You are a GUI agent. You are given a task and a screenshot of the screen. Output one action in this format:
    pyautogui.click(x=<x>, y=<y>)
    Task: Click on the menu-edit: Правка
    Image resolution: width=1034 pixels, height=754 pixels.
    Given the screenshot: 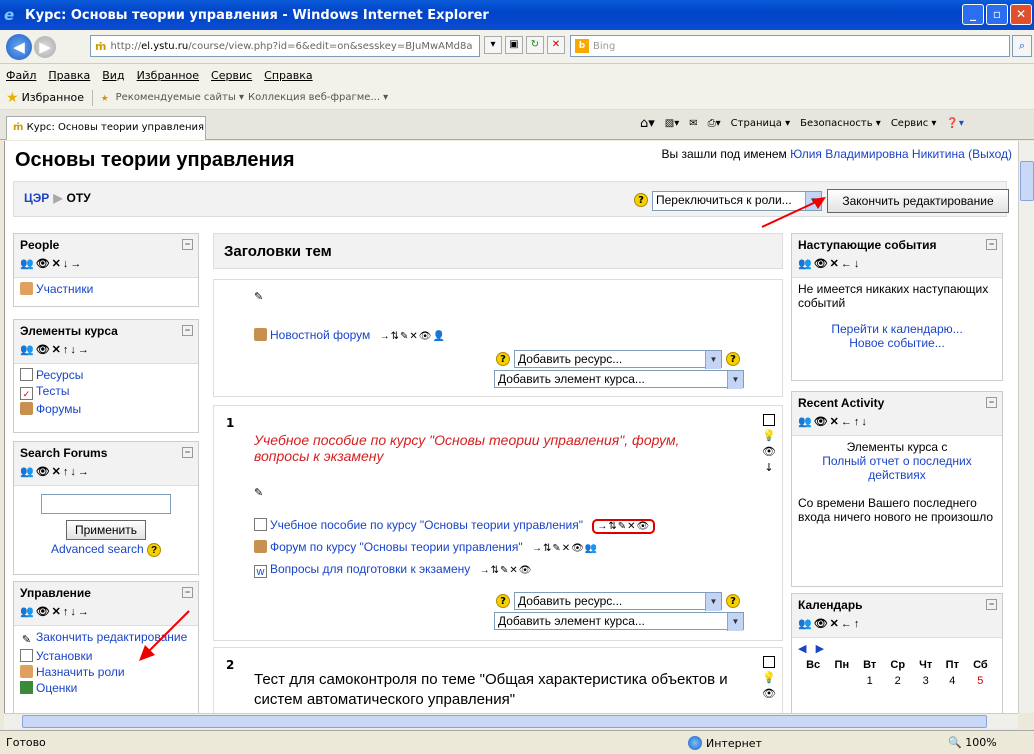 What is the action you would take?
    pyautogui.click(x=69, y=75)
    